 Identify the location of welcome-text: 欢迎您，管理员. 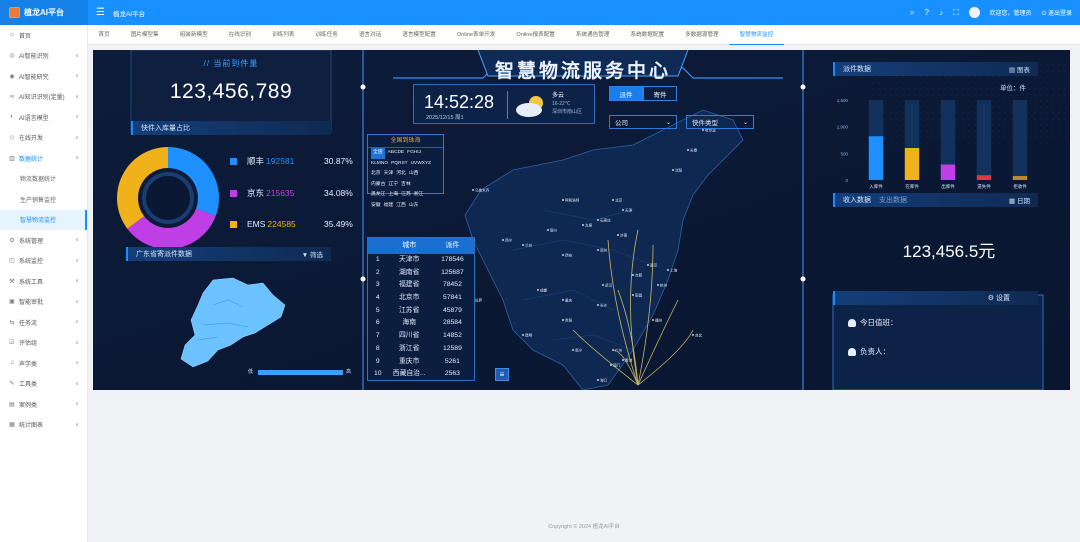
(1011, 12).